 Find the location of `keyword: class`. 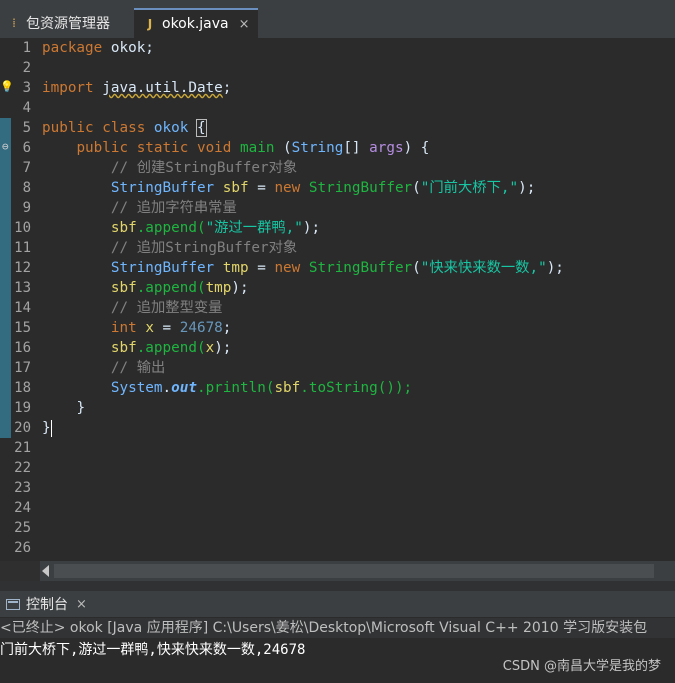

keyword: class is located at coordinates (124, 128).